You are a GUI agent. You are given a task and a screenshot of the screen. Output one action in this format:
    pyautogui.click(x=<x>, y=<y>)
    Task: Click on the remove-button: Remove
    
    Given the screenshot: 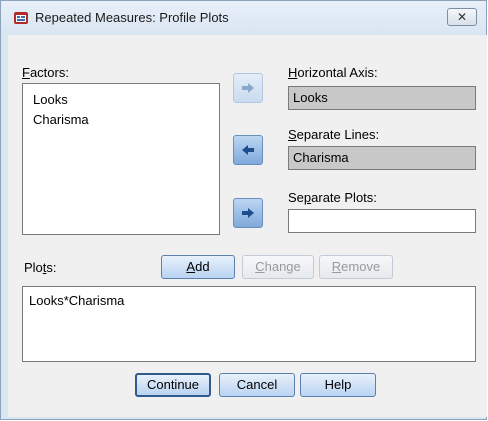 What is the action you would take?
    pyautogui.click(x=356, y=267)
    